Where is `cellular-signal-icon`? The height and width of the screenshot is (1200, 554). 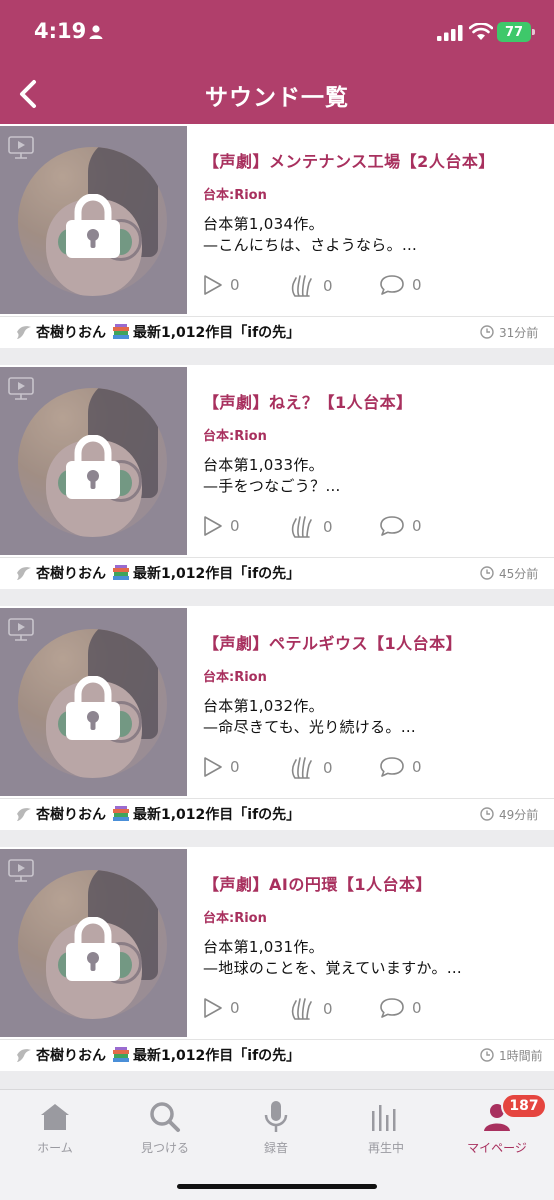
cellular-signal-icon is located at coordinates (450, 33).